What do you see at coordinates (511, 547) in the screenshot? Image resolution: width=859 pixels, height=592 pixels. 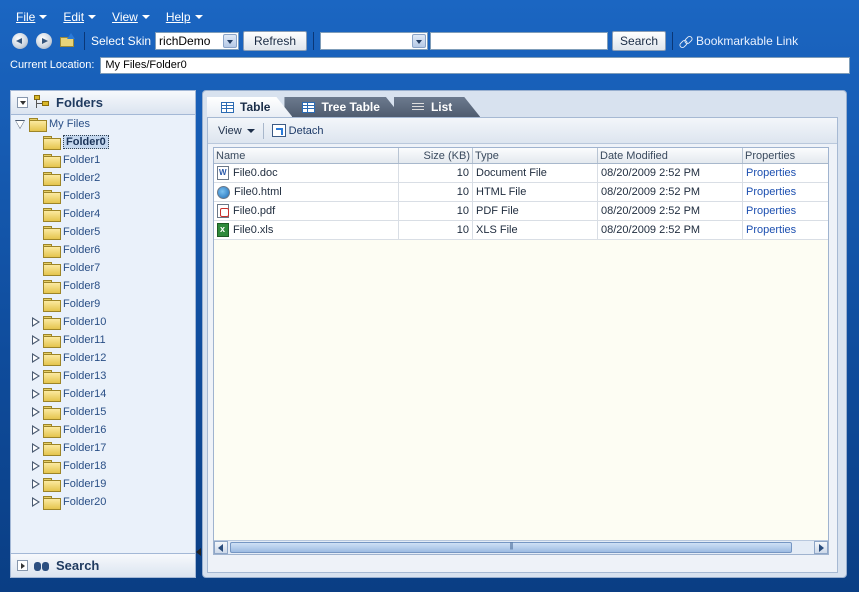 I see `scroll-thumb` at bounding box center [511, 547].